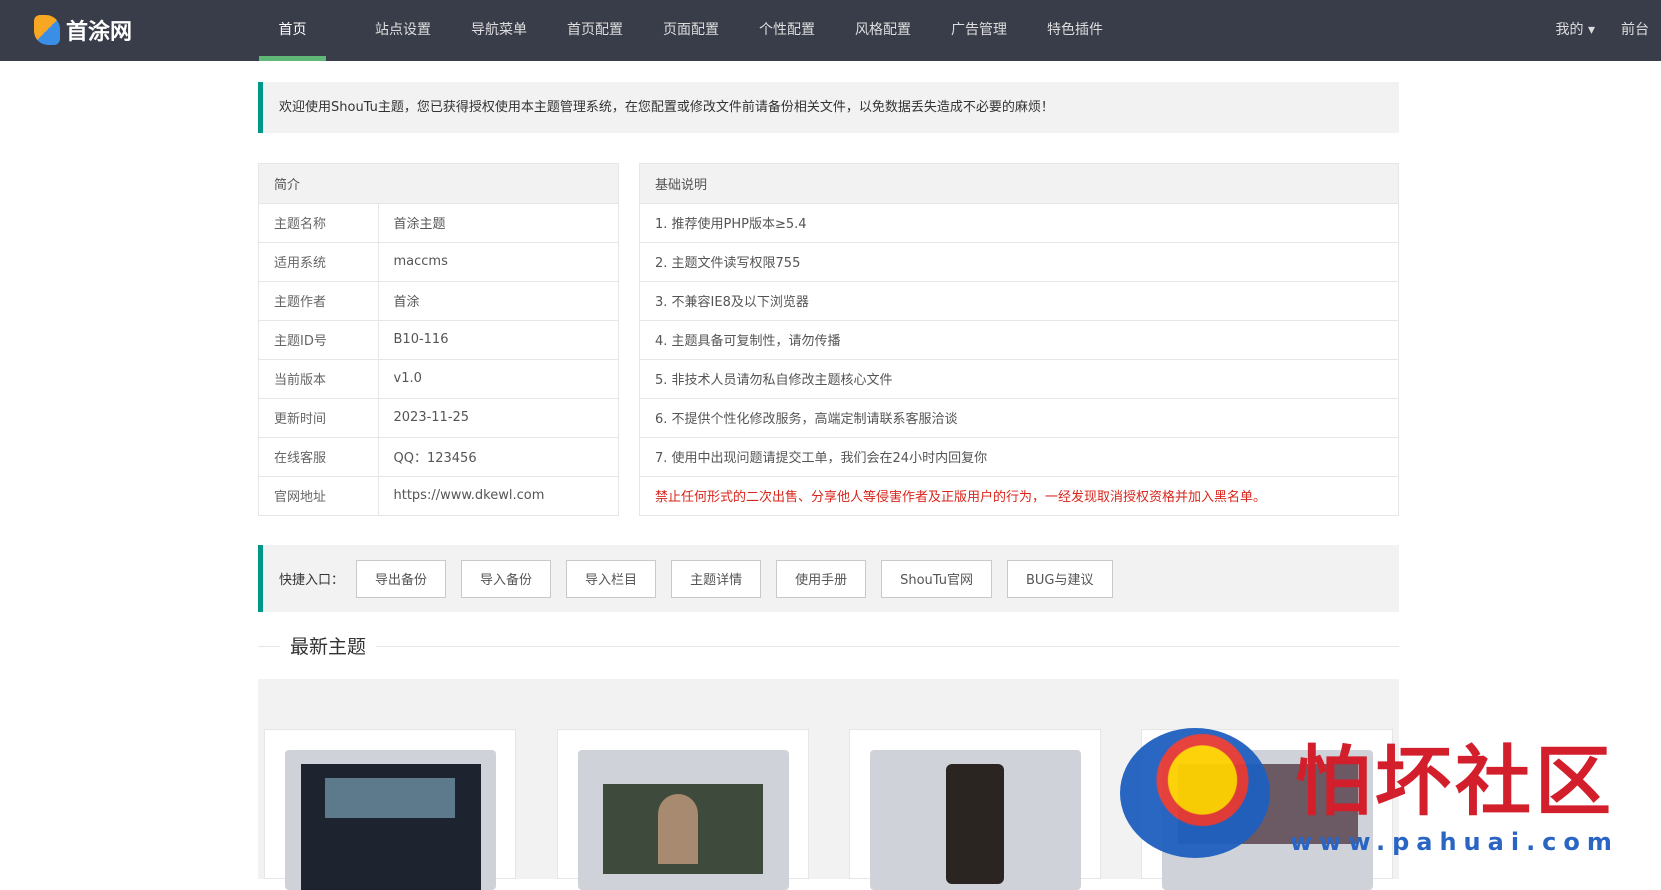  Describe the element at coordinates (498, 261) in the screenshot. I see `intro-value: maccms` at that location.